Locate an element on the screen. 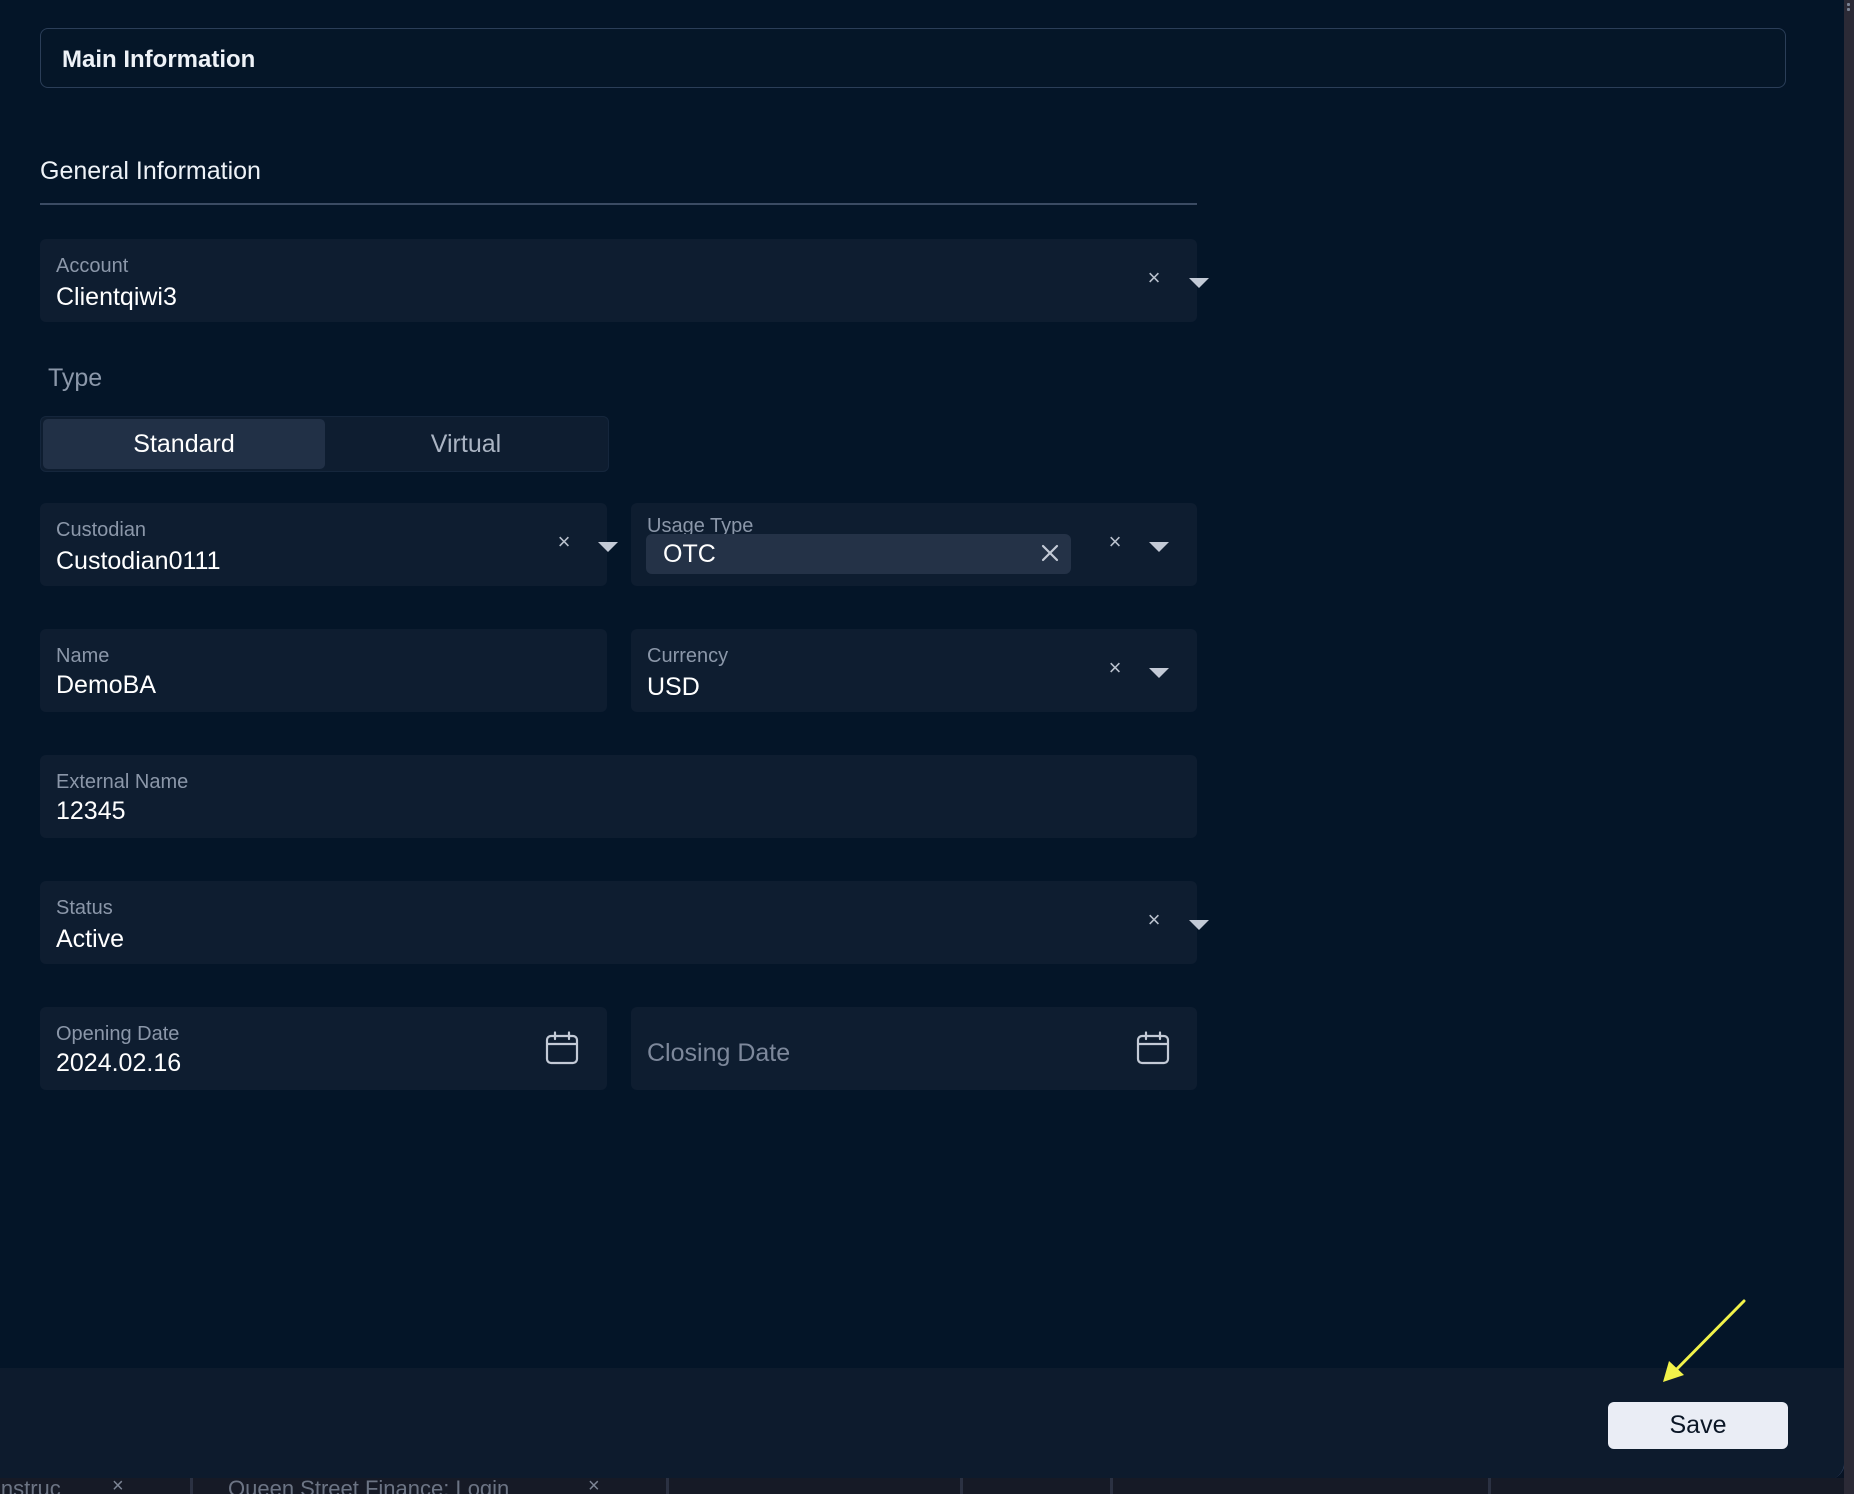 The width and height of the screenshot is (1854, 1494). main-information-title: Main Information is located at coordinates (159, 59).